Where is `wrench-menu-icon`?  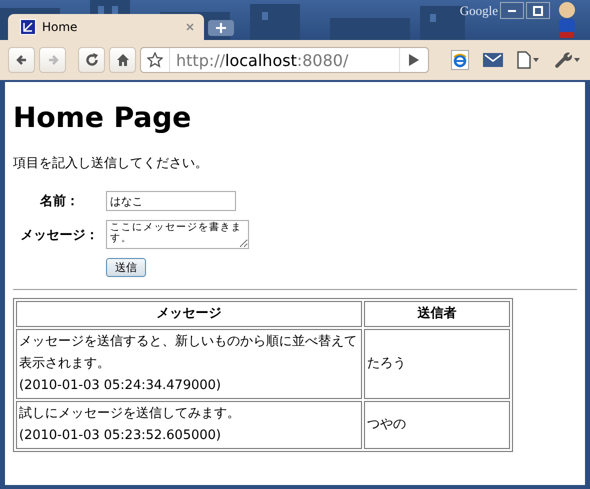
wrench-menu-icon is located at coordinates (568, 60).